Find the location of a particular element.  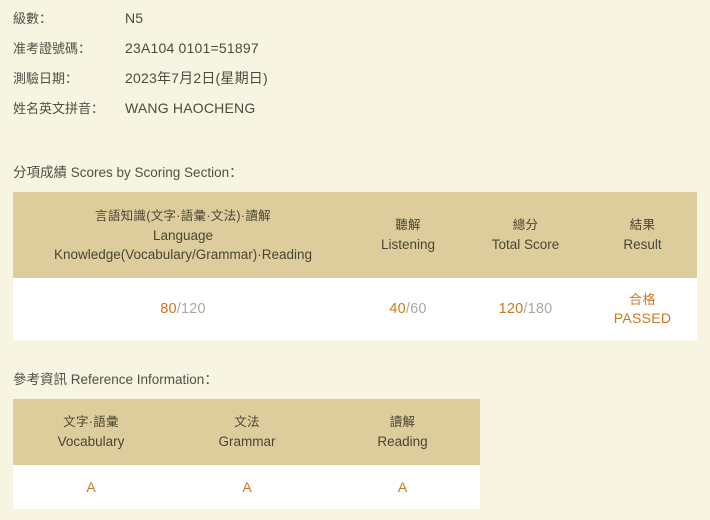

scores-value-total-number: 120 is located at coordinates (511, 309).